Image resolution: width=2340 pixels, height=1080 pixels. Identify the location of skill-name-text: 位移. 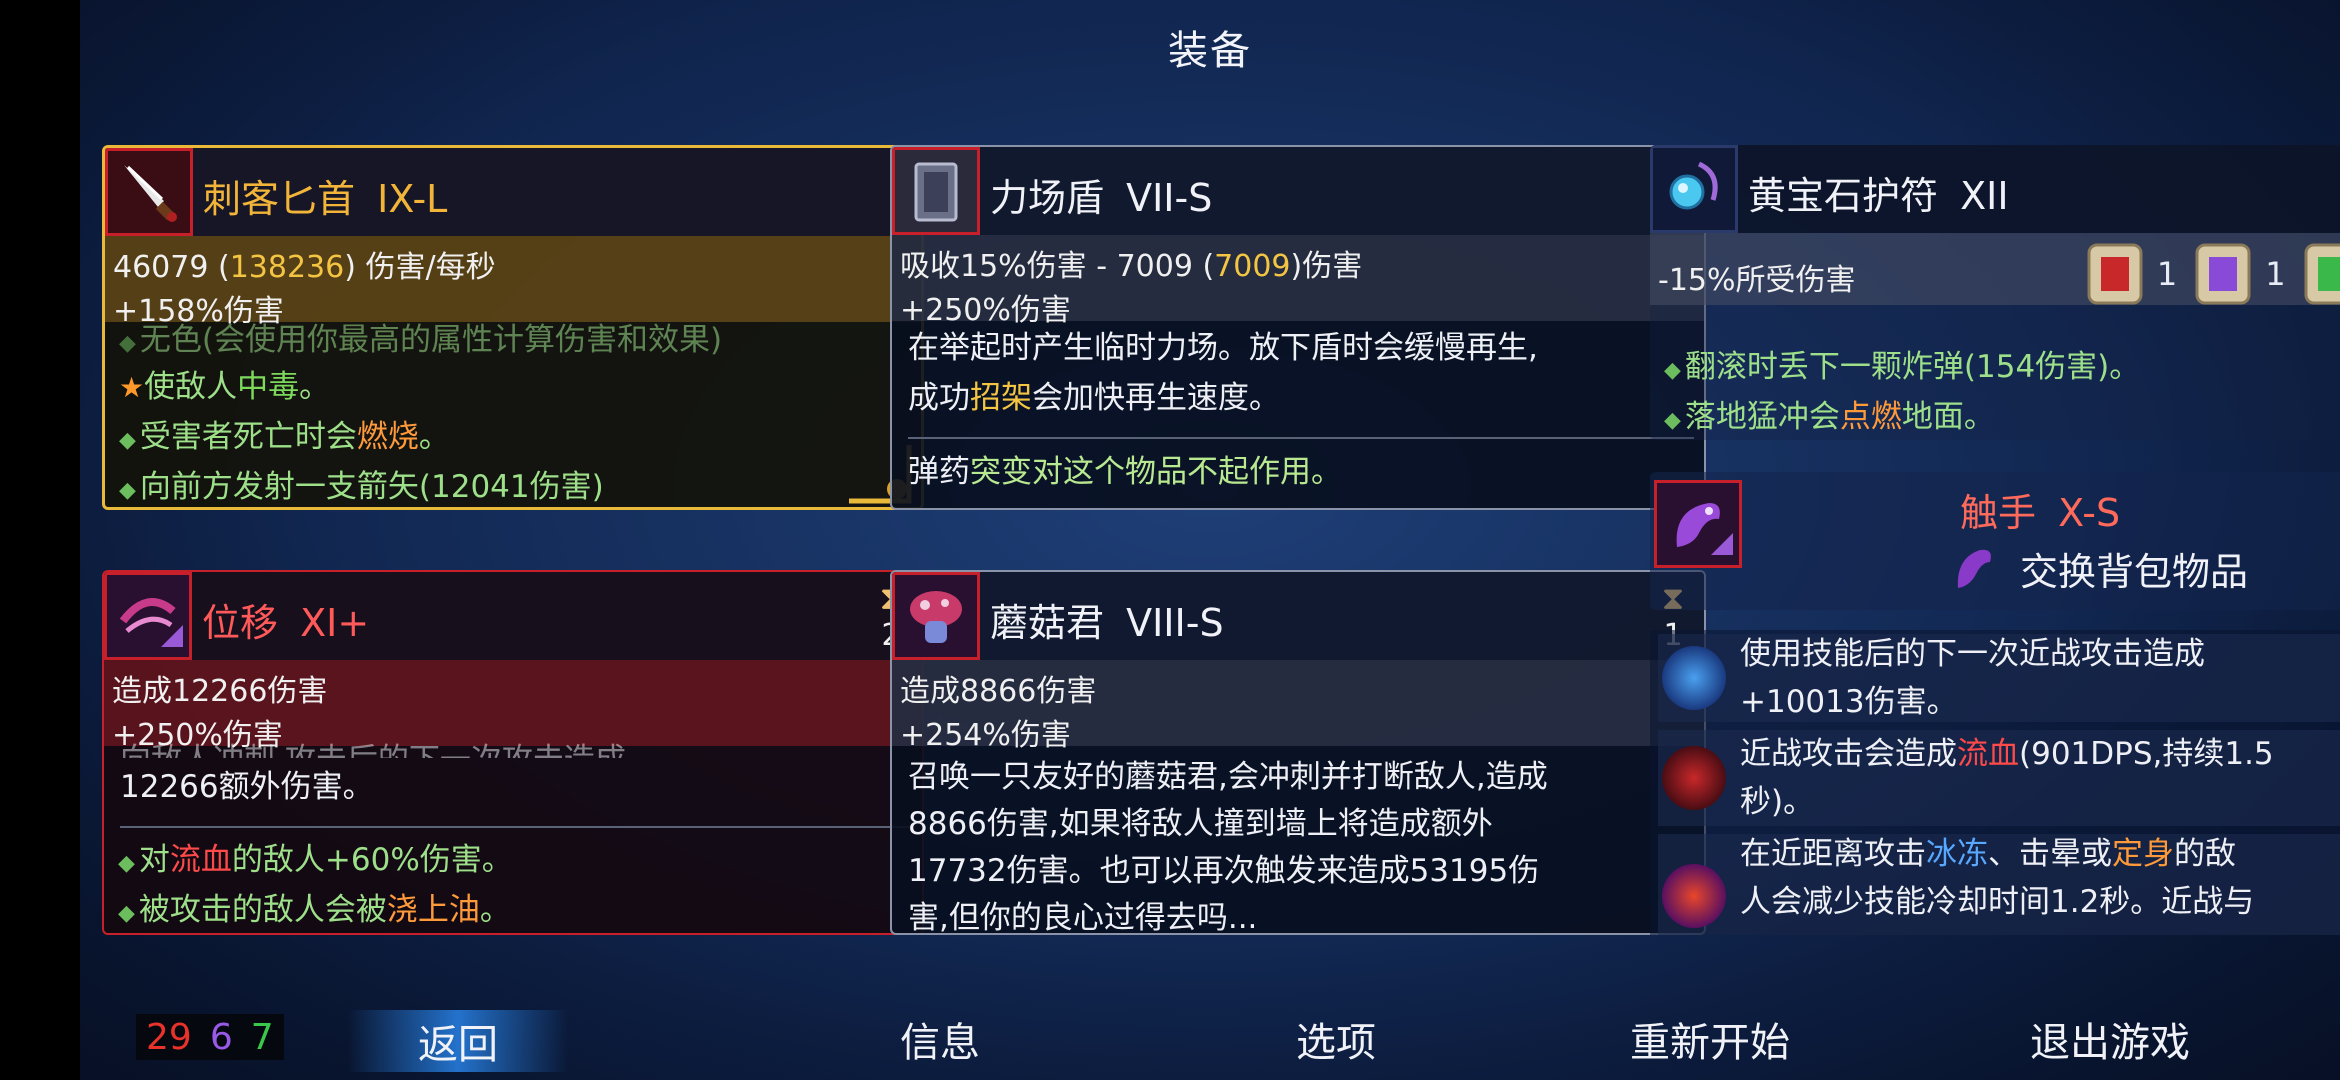
(240, 623).